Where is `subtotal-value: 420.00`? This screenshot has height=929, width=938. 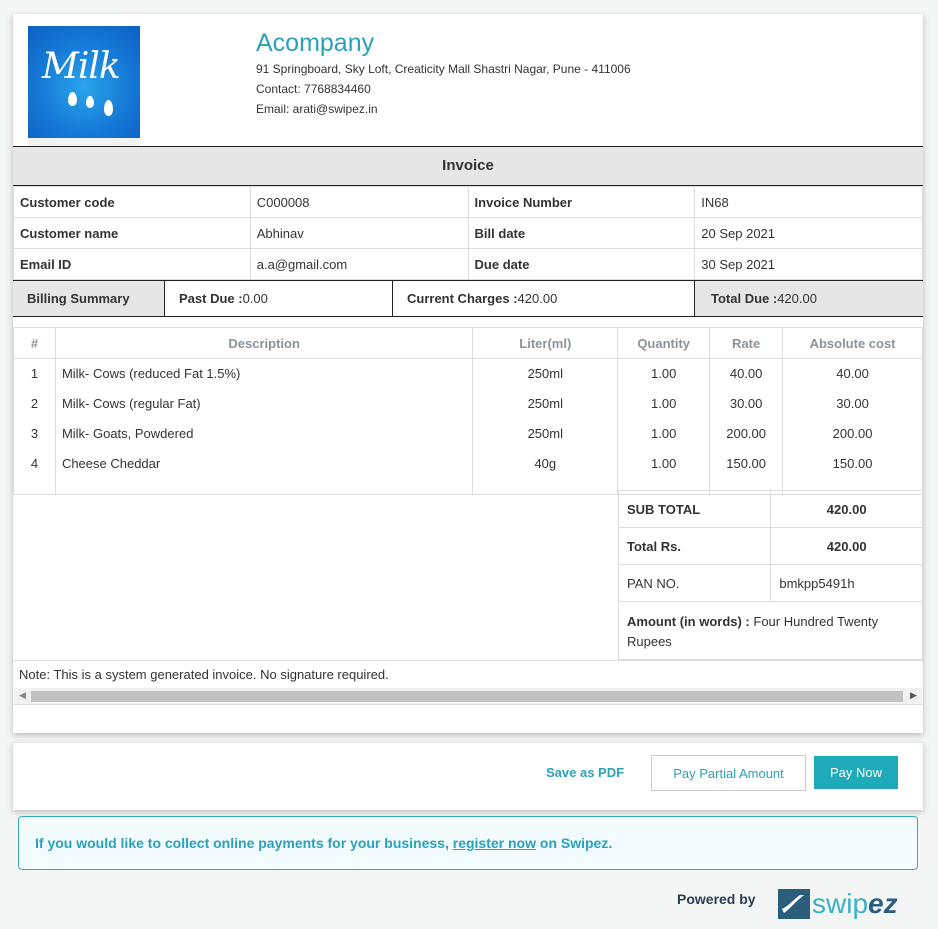 subtotal-value: 420.00 is located at coordinates (846, 509).